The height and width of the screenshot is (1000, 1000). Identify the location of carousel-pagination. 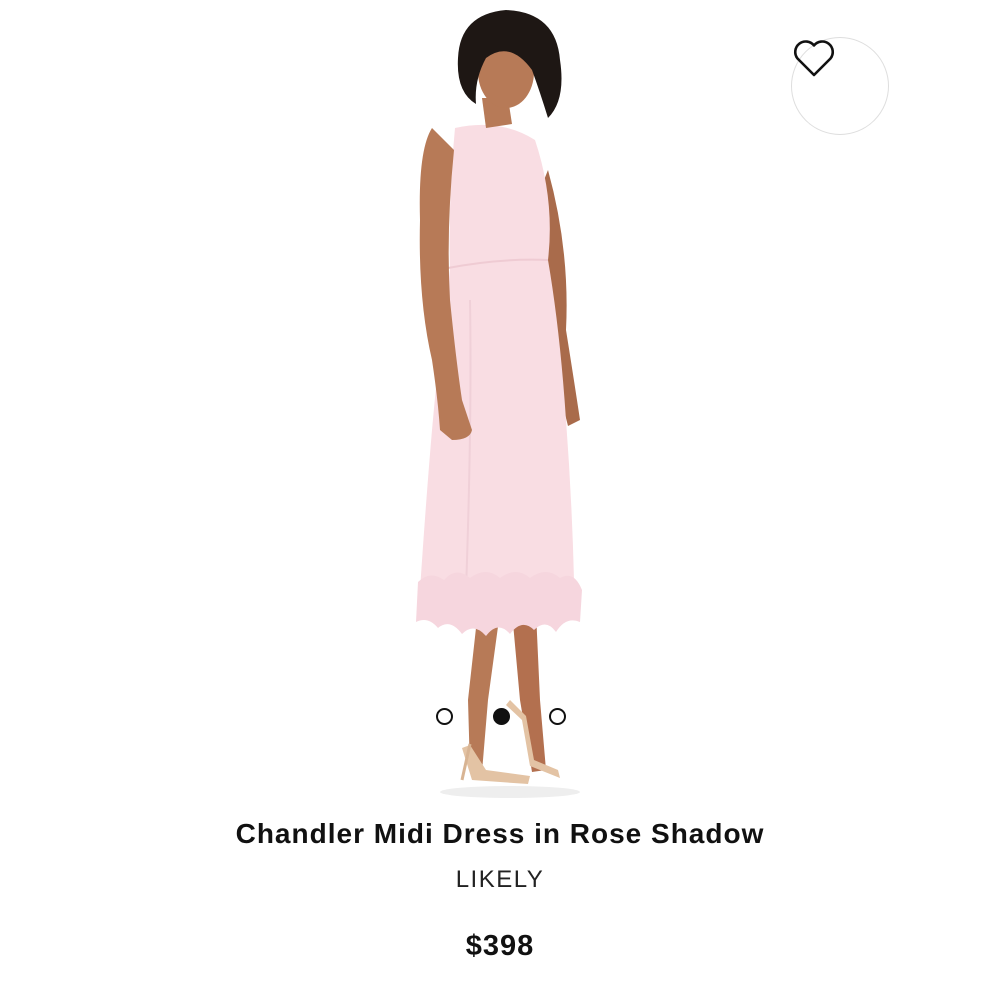
(501, 716).